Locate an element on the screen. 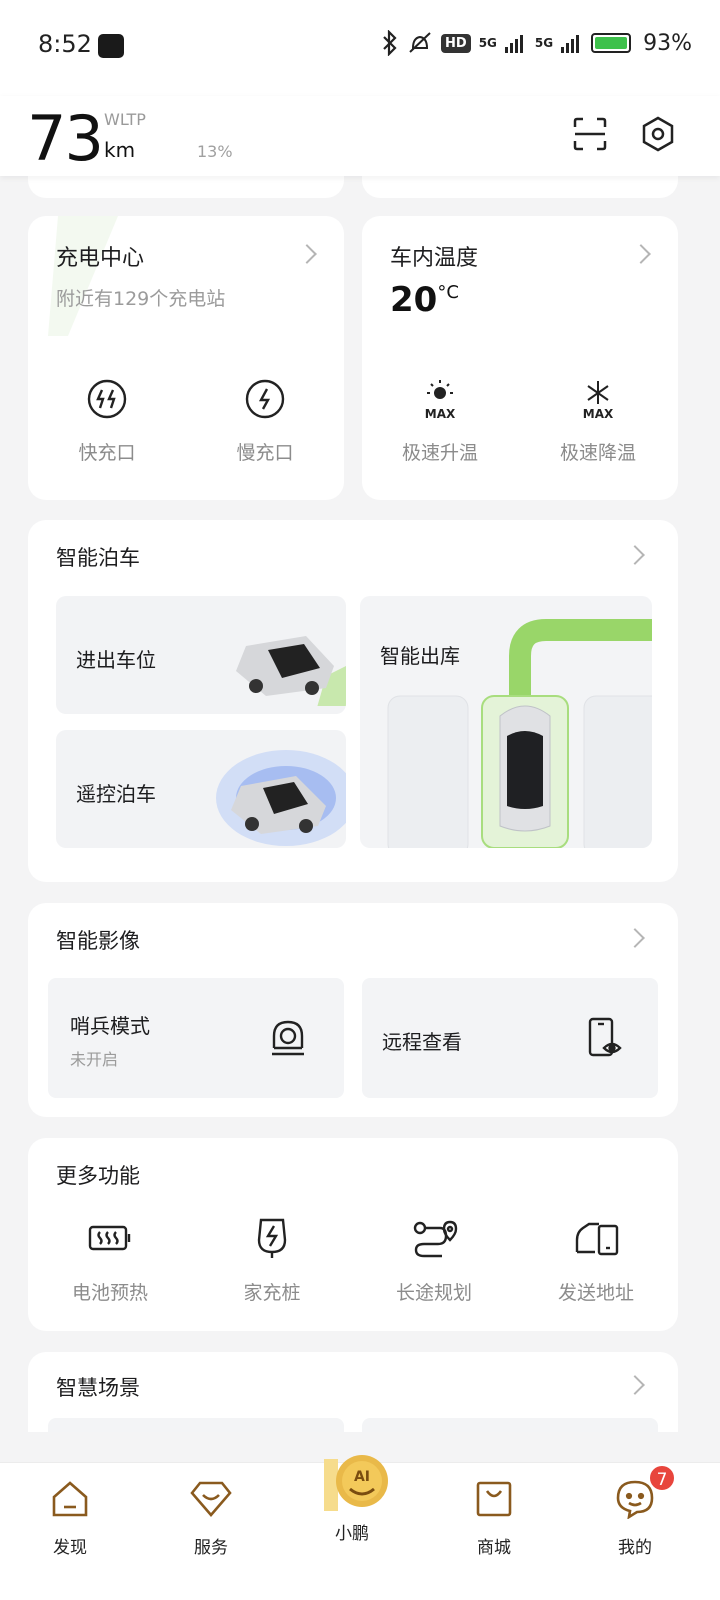  scan-button is located at coordinates (590, 134).